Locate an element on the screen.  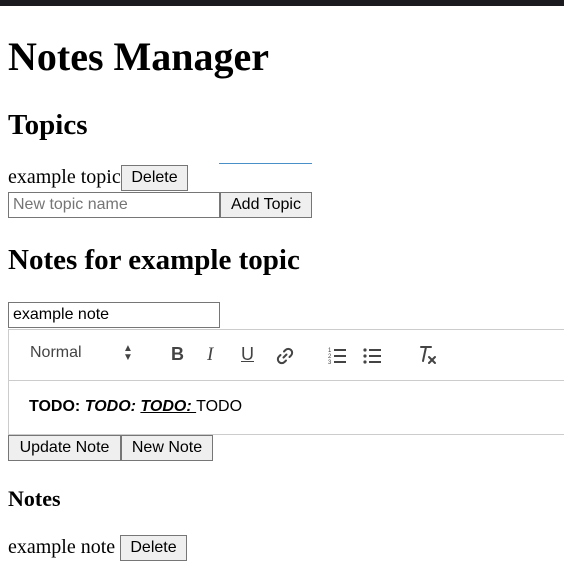
top-bar is located at coordinates (282, 3).